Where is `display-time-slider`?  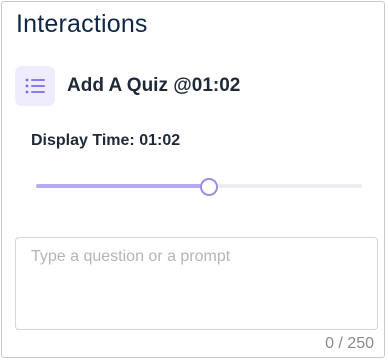
display-time-slider is located at coordinates (199, 186).